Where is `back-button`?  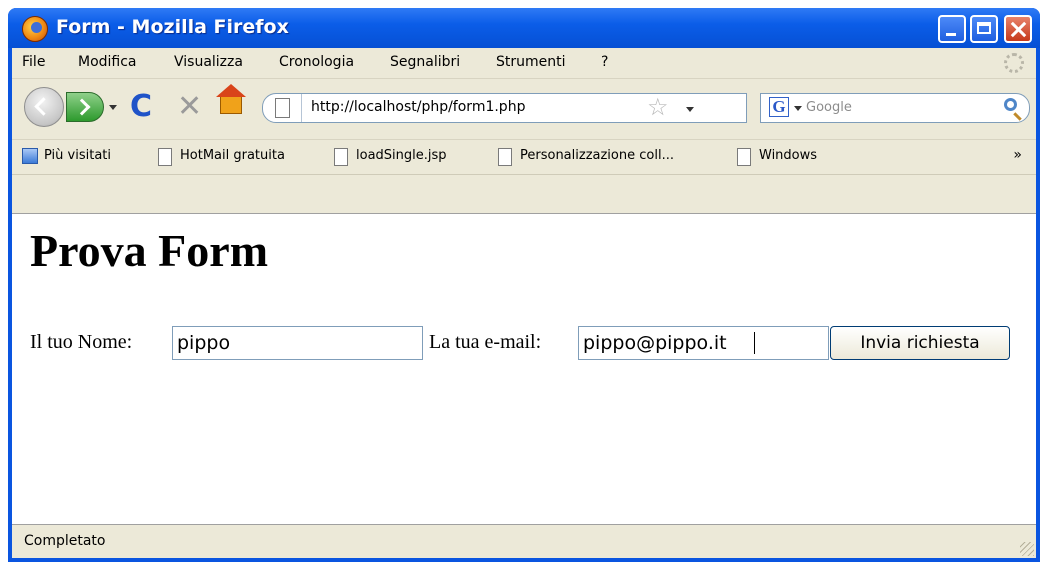
back-button is located at coordinates (44, 107).